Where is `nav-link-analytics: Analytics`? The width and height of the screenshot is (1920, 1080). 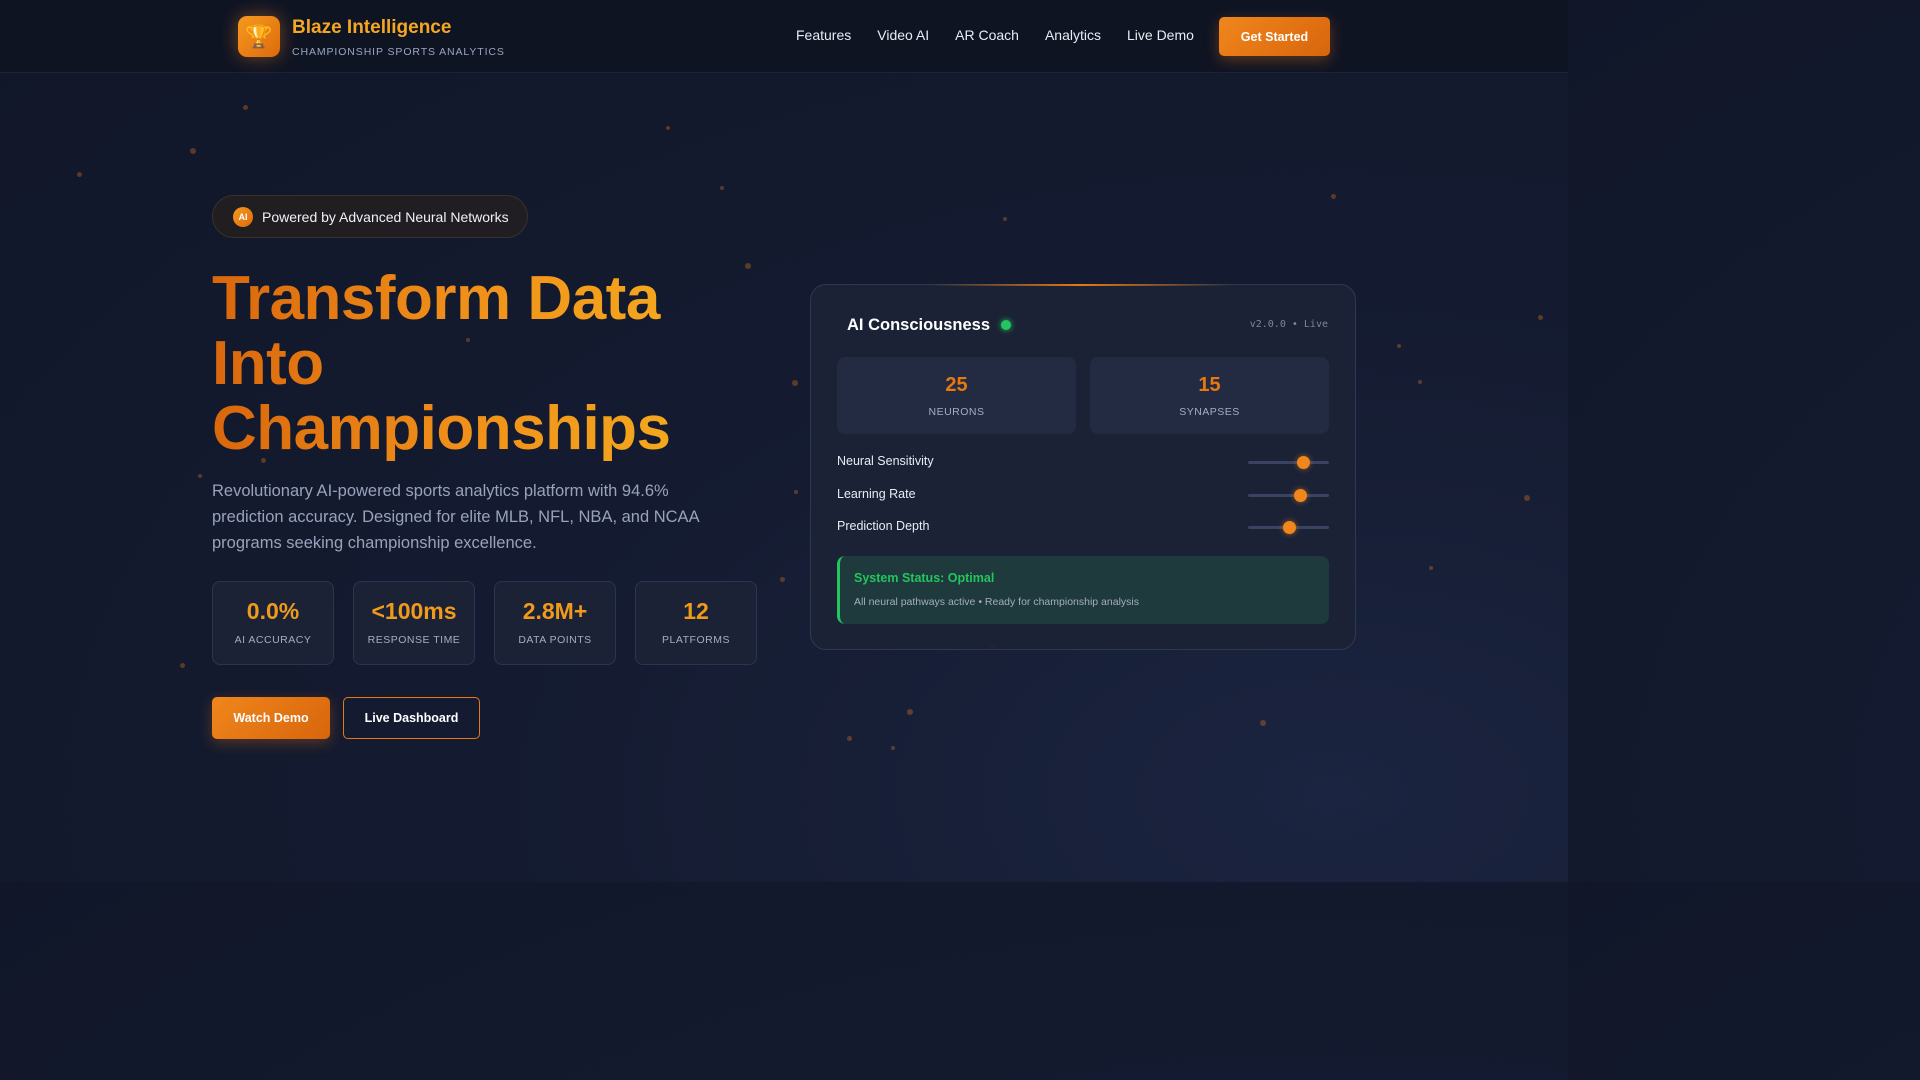 nav-link-analytics: Analytics is located at coordinates (1073, 35).